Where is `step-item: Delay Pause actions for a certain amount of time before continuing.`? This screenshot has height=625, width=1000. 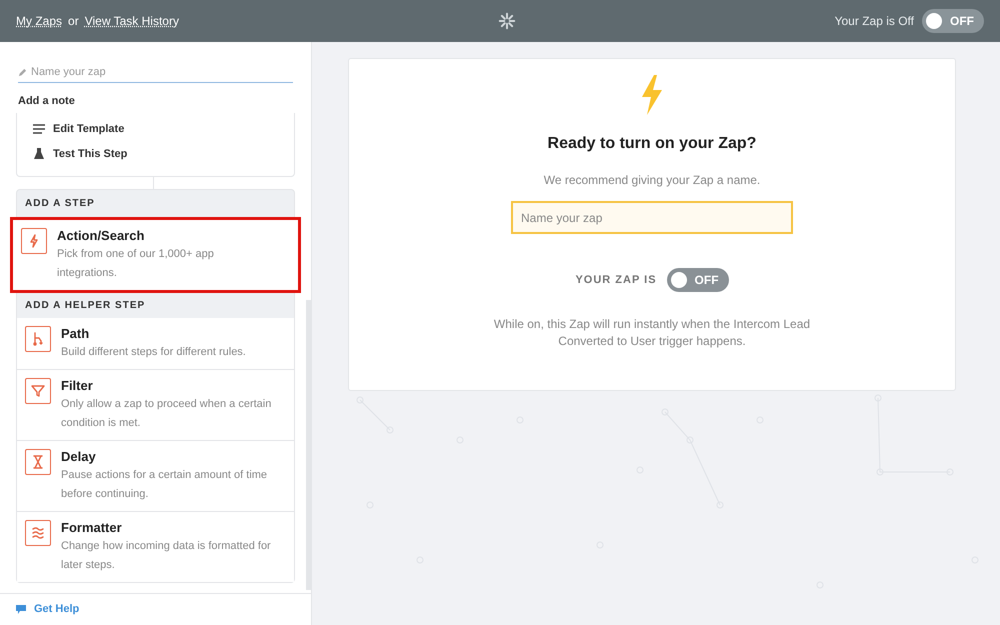 step-item: Delay Pause actions for a certain amount of time before continuing. is located at coordinates (155, 476).